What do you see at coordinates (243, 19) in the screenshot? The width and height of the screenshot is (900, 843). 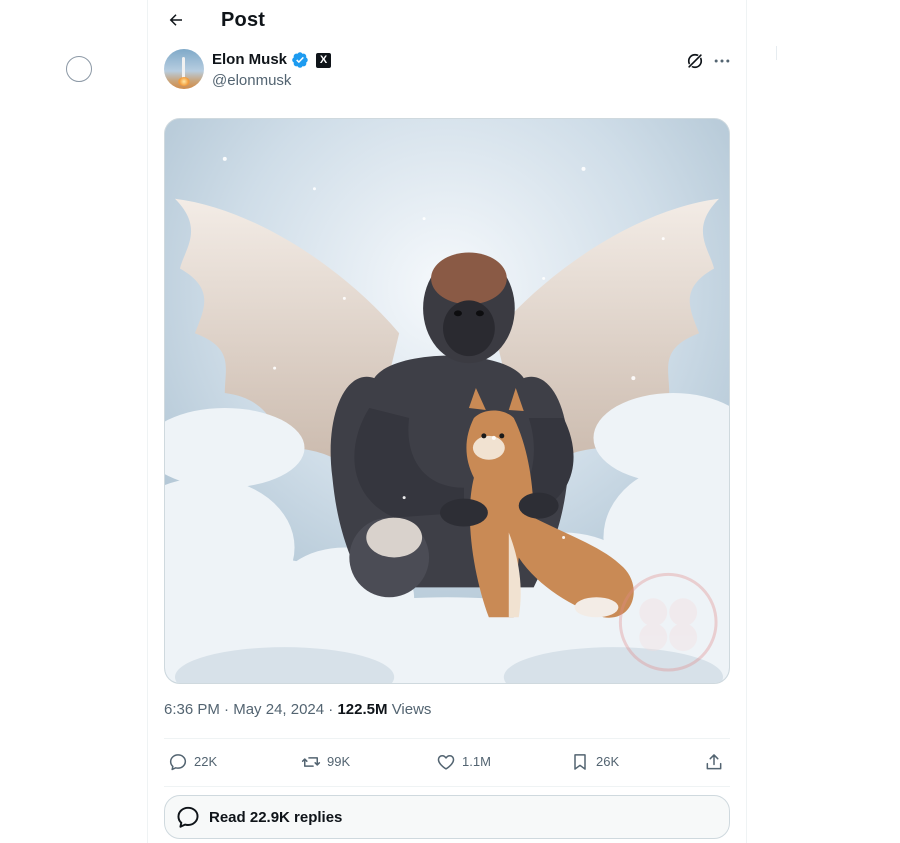 I see `page-title: Post` at bounding box center [243, 19].